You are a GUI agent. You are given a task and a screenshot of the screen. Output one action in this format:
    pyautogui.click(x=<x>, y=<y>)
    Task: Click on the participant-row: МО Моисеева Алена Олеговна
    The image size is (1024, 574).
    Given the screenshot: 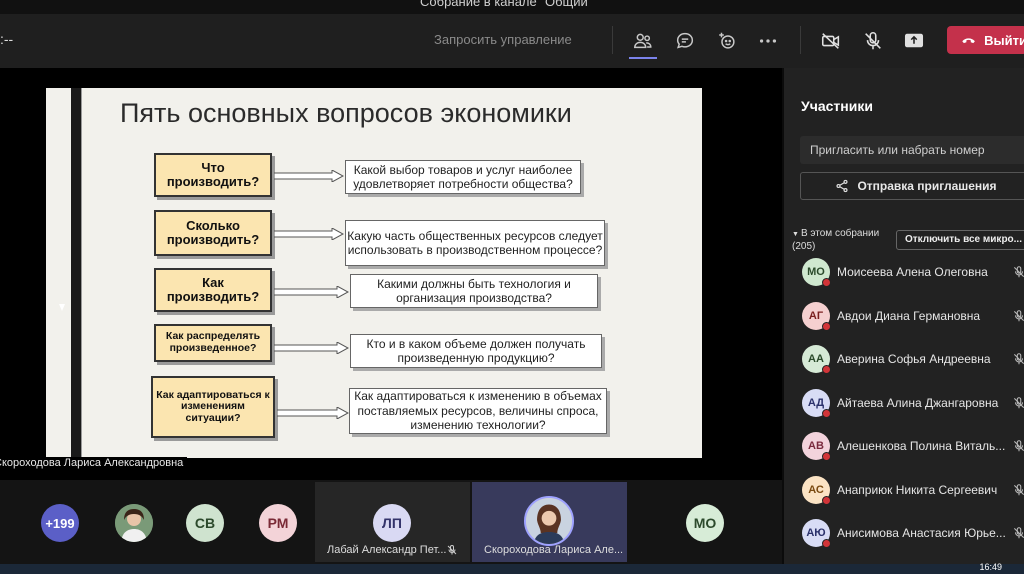 What is the action you would take?
    pyautogui.click(x=904, y=276)
    